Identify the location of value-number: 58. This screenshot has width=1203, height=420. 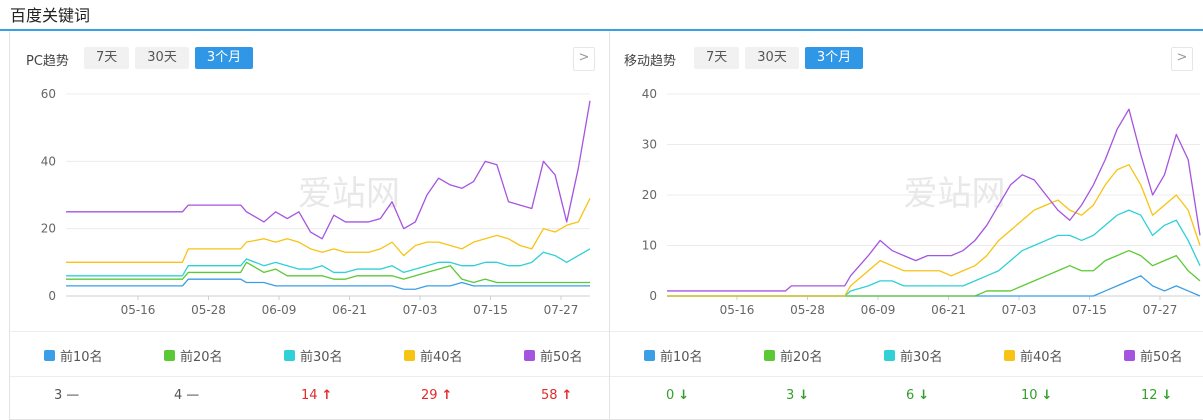
(549, 395).